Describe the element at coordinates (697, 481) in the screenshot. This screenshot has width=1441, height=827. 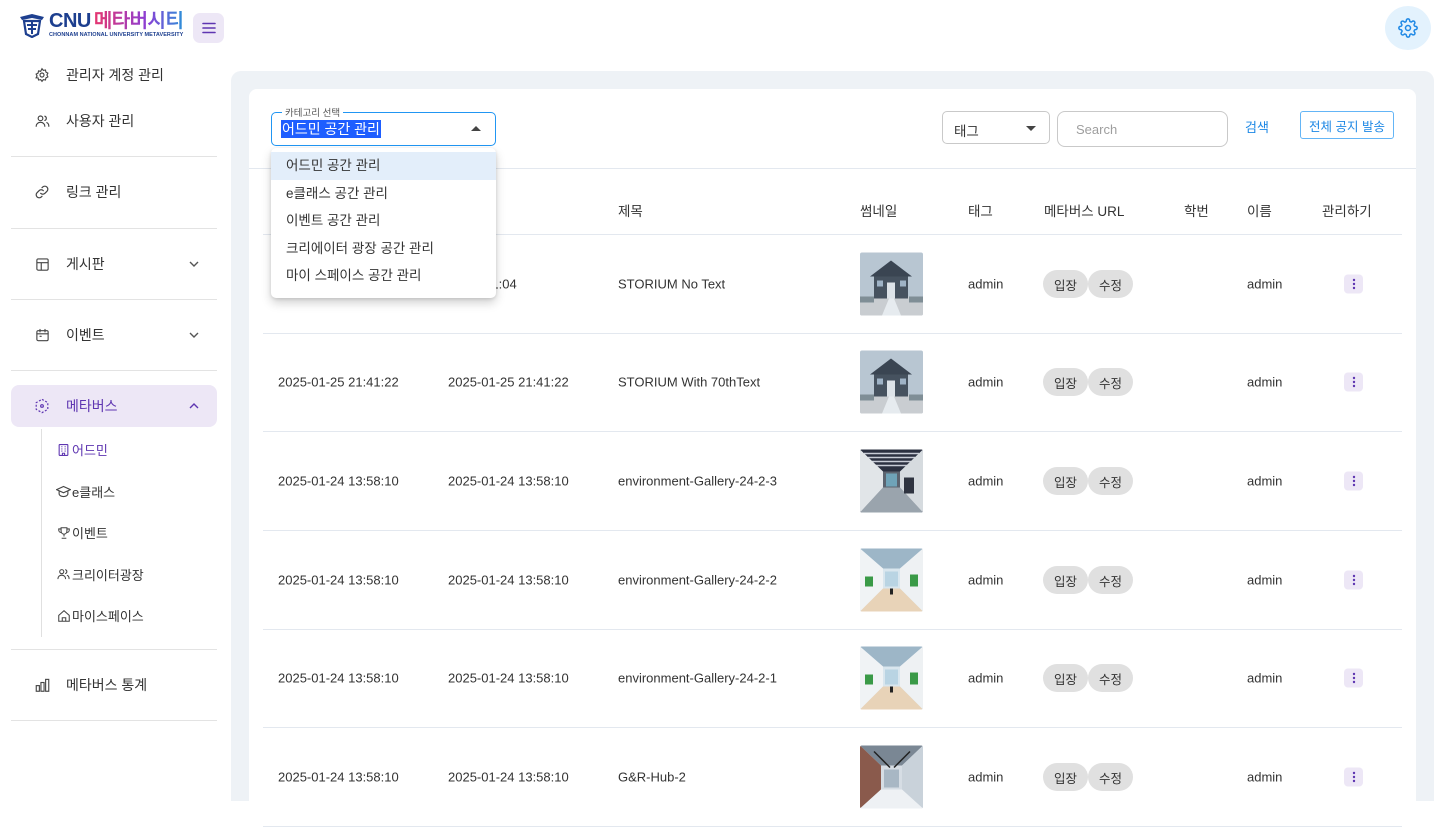
I see `cell-title: environment-Gallery-24-2-3` at that location.